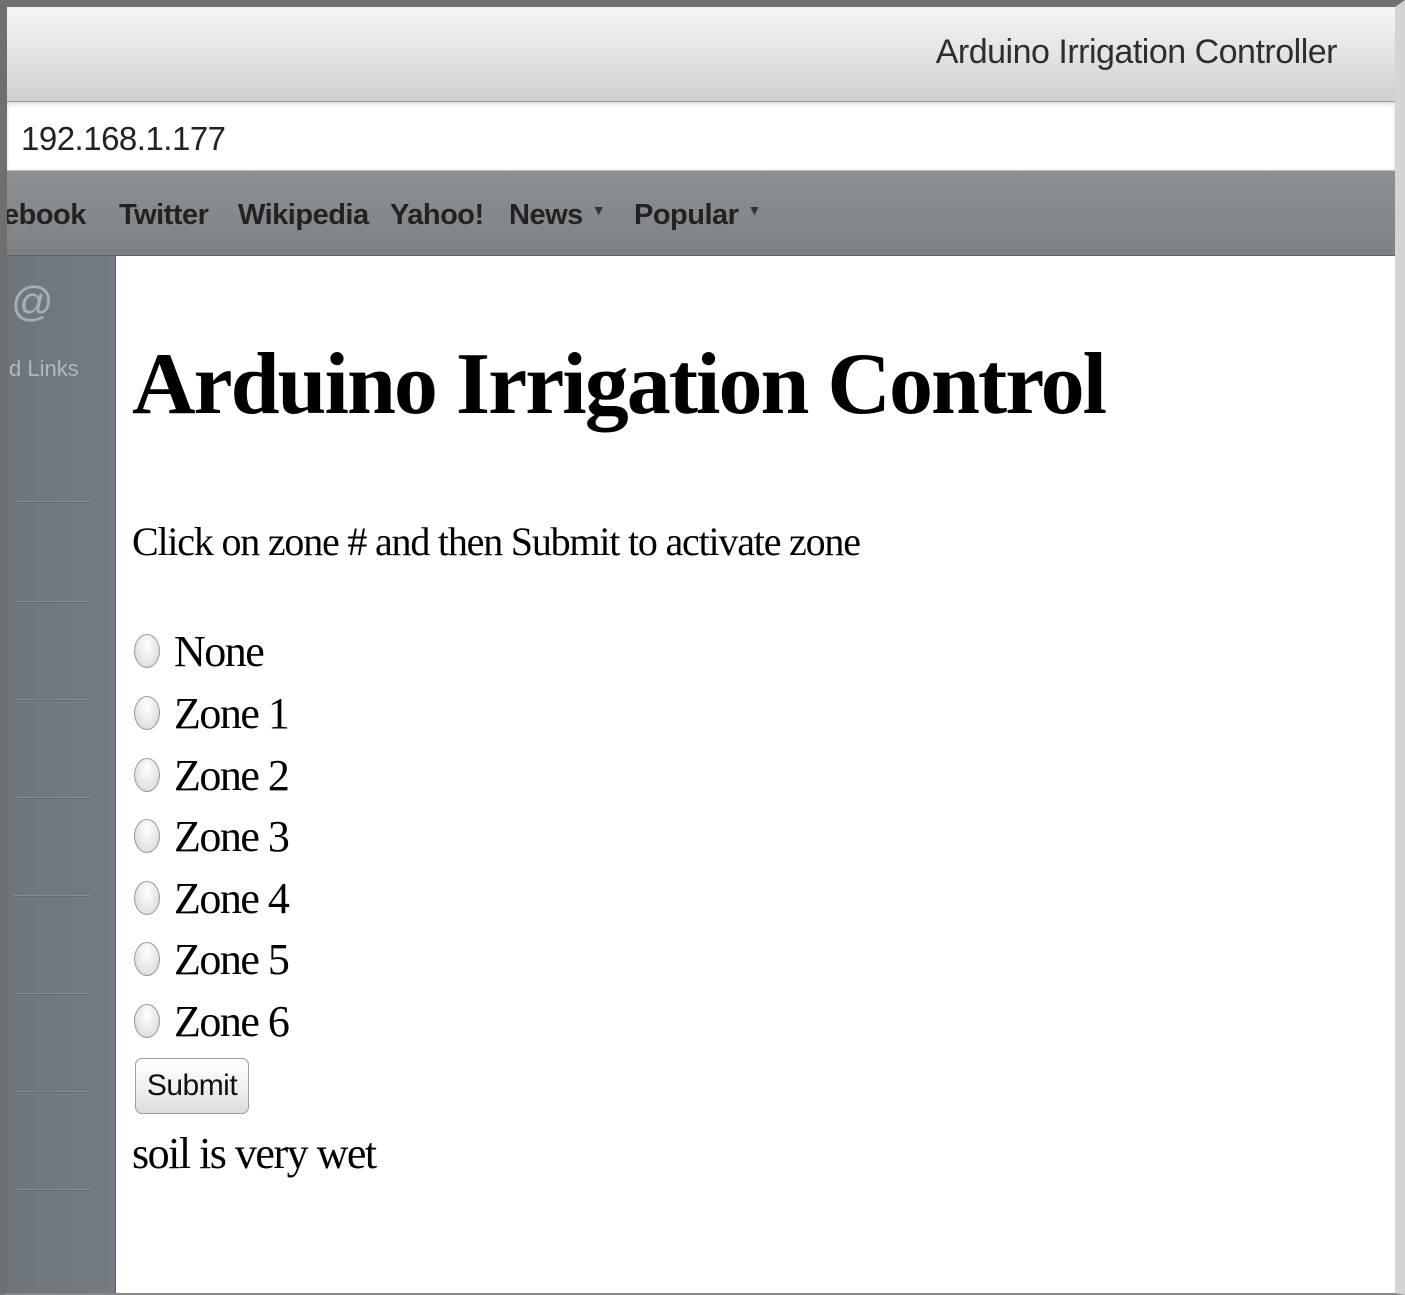 The image size is (1405, 1295). I want to click on option-label: Zone 3, so click(232, 836).